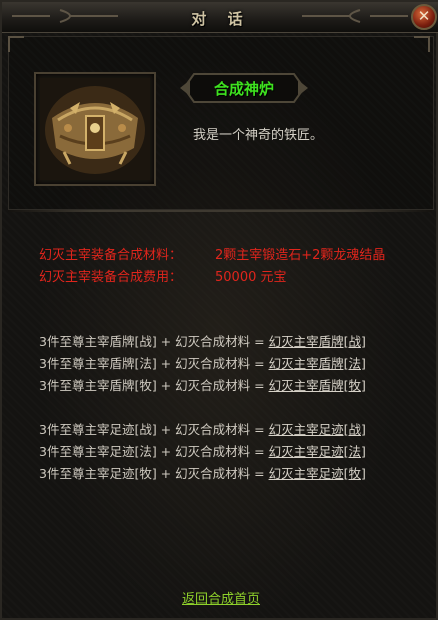 This screenshot has width=438, height=620. Describe the element at coordinates (154, 429) in the screenshot. I see `recipe-input: 3件至尊主宰足迹[战] + 幻灭合成材料 =` at that location.